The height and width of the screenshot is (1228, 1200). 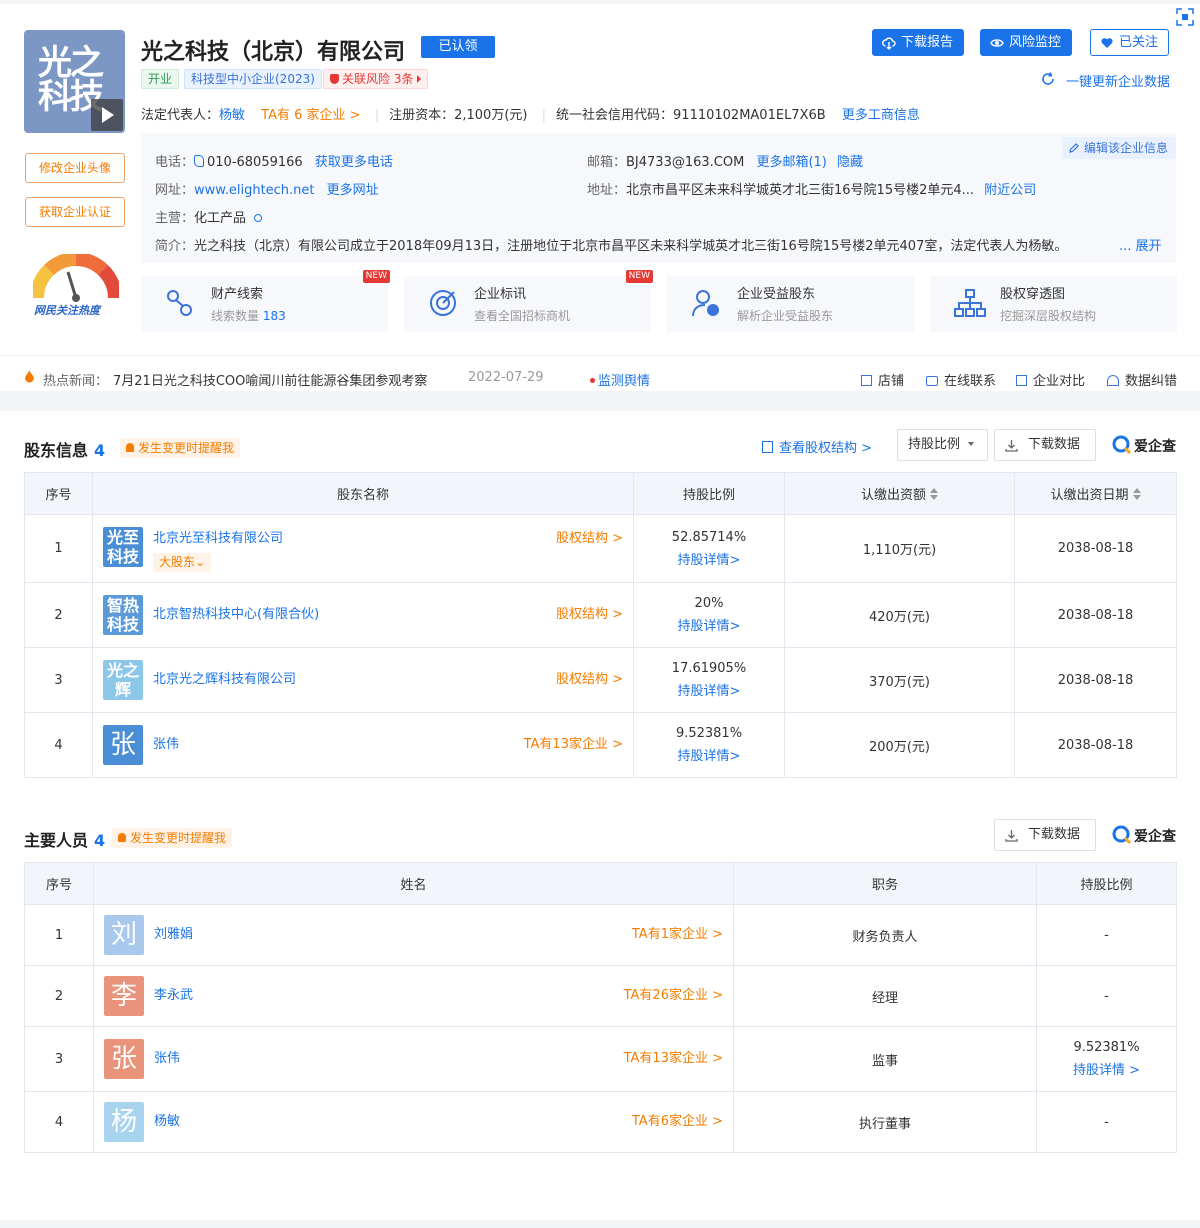 What do you see at coordinates (258, 218) in the screenshot?
I see `search-icon` at bounding box center [258, 218].